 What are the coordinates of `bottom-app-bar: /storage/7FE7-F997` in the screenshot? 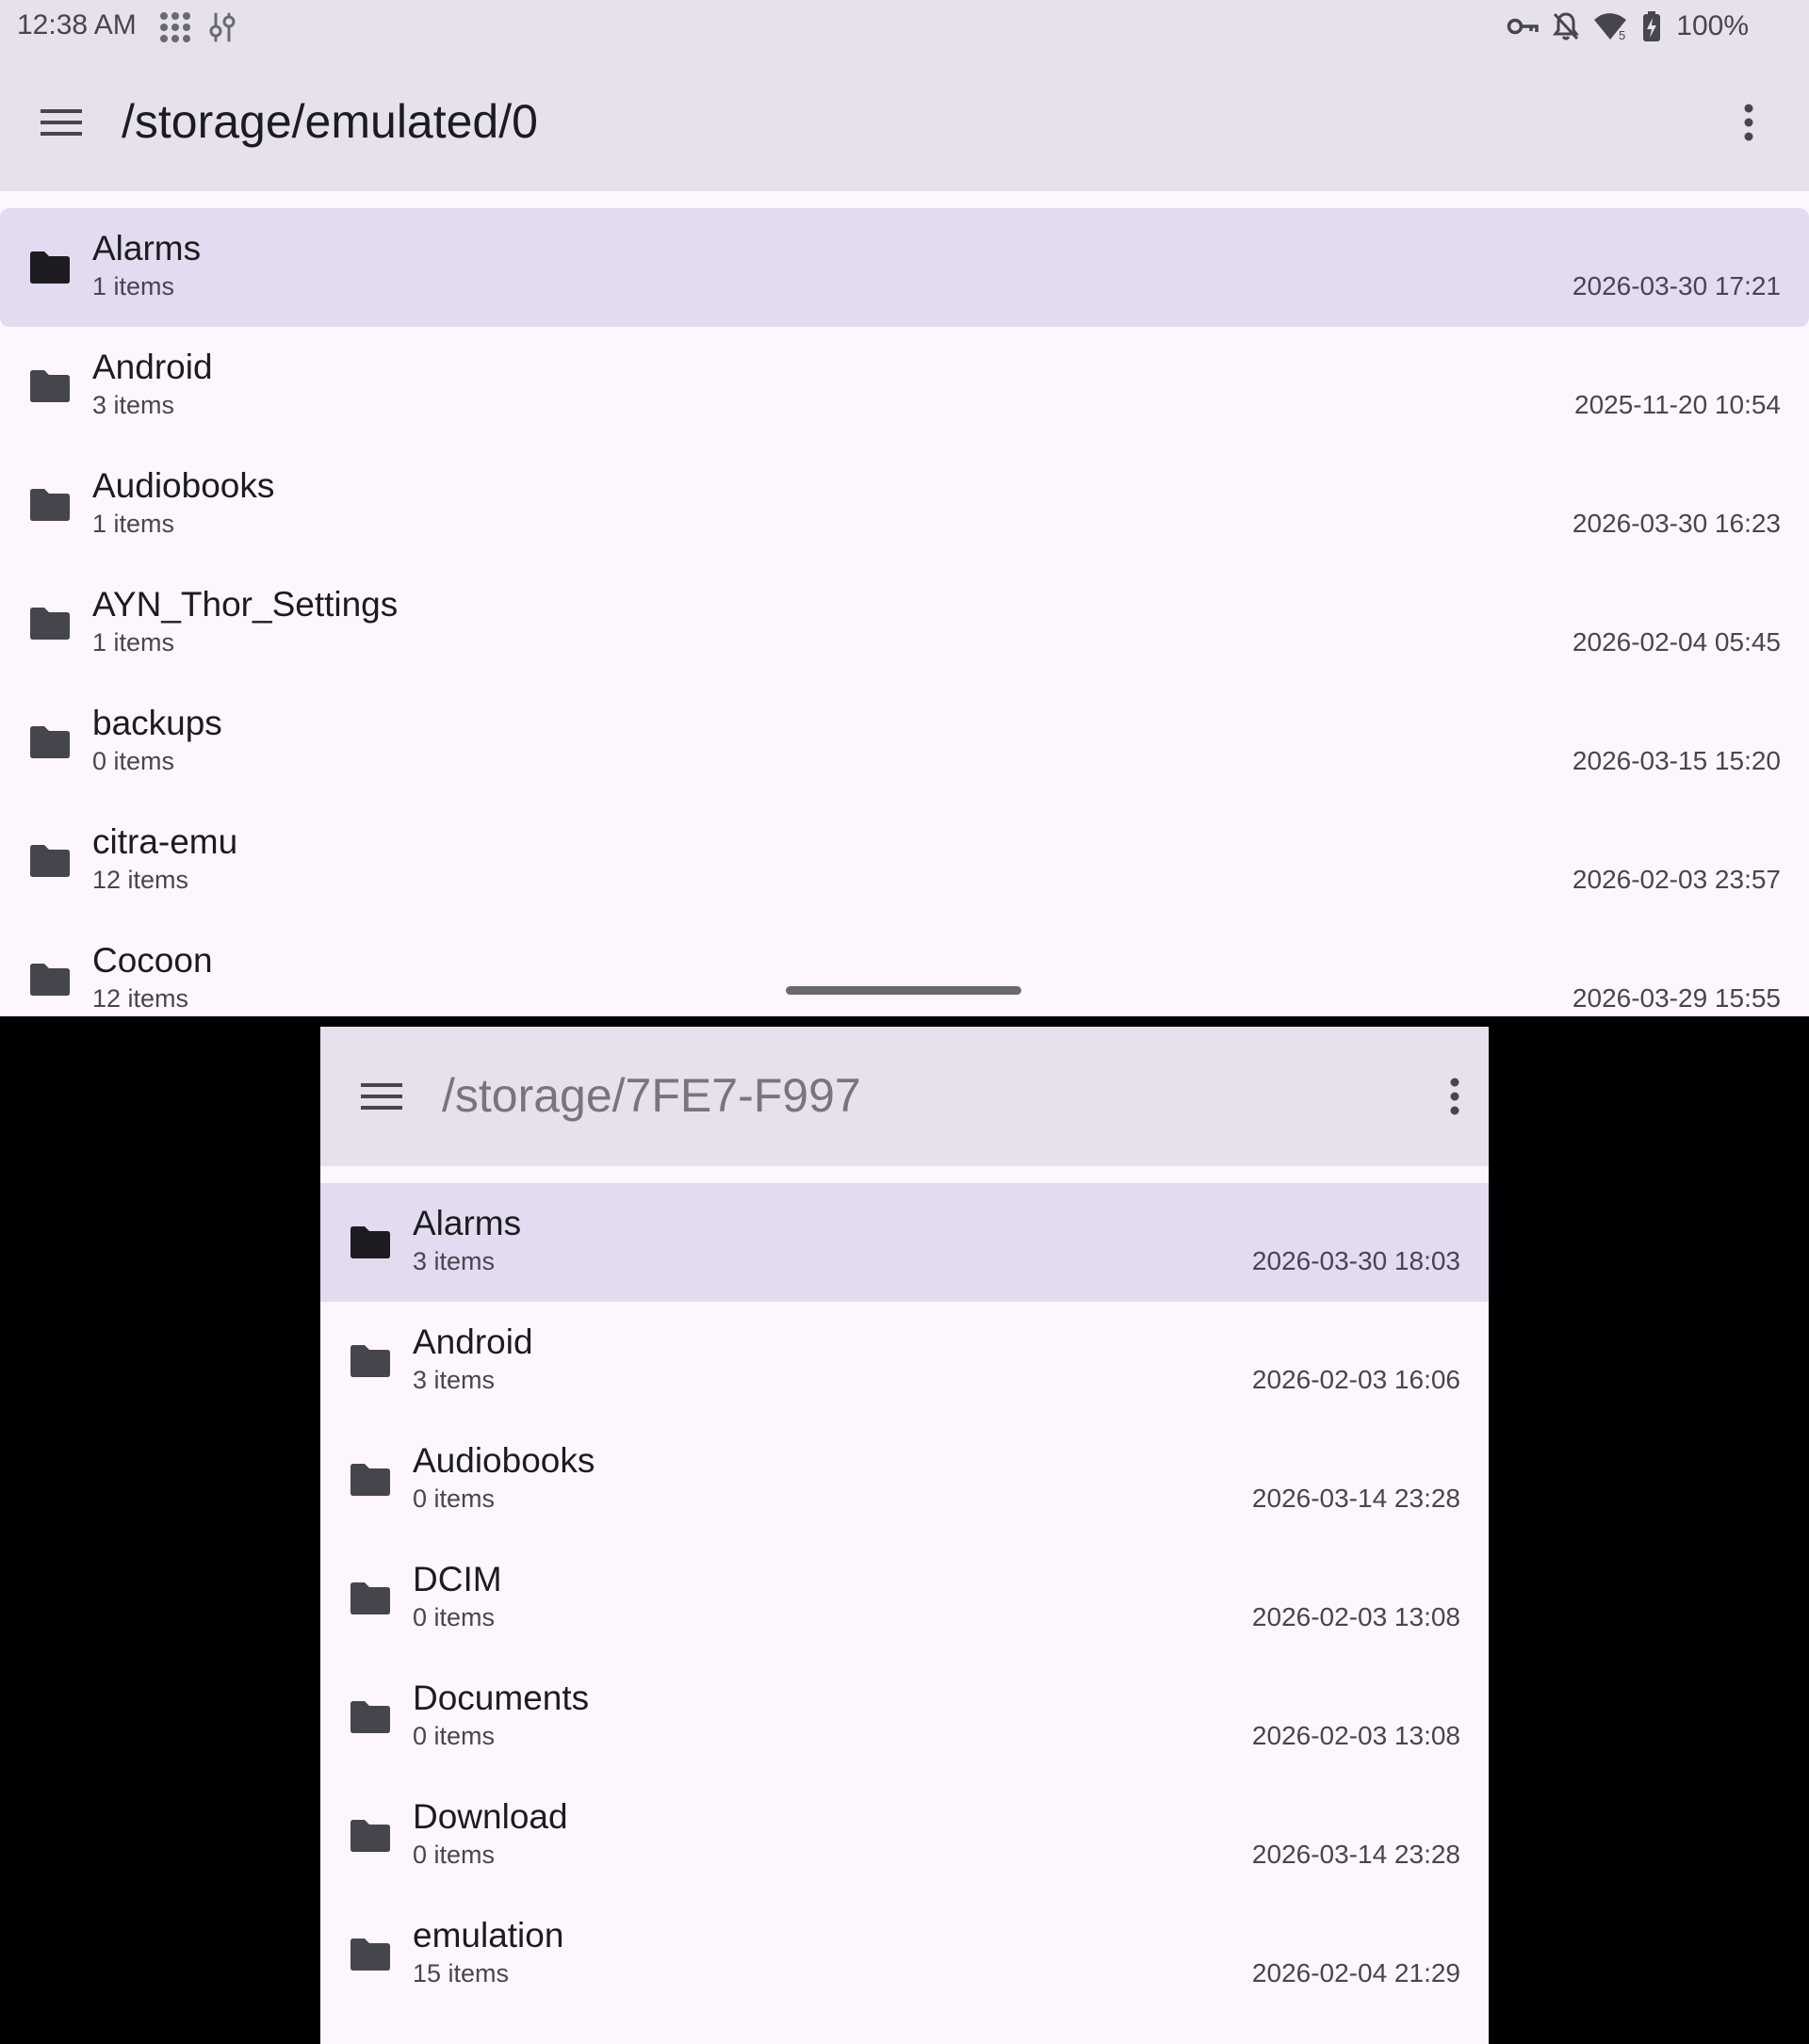 It's located at (904, 1096).